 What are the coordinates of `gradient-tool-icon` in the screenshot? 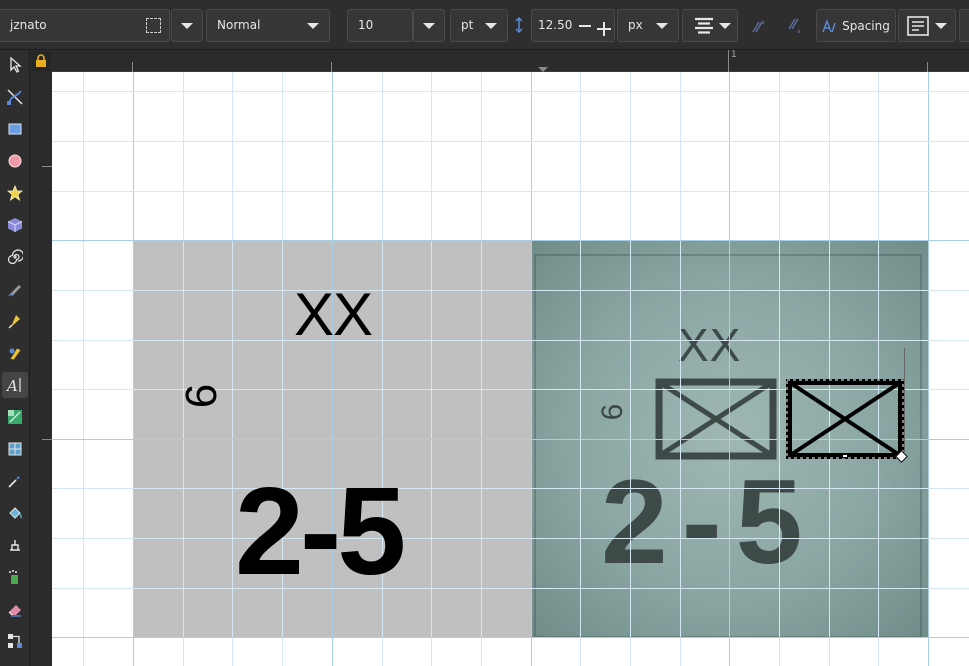 It's located at (15, 417).